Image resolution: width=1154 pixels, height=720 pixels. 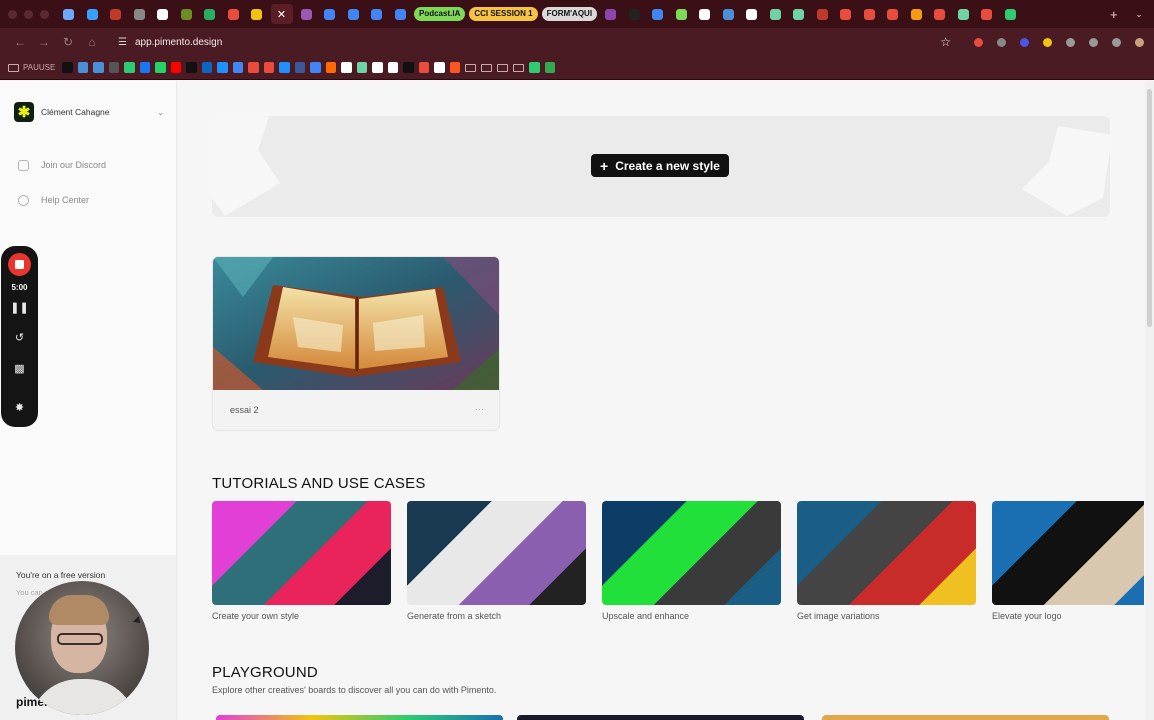 I want to click on webcam-bubble, so click(x=82, y=648).